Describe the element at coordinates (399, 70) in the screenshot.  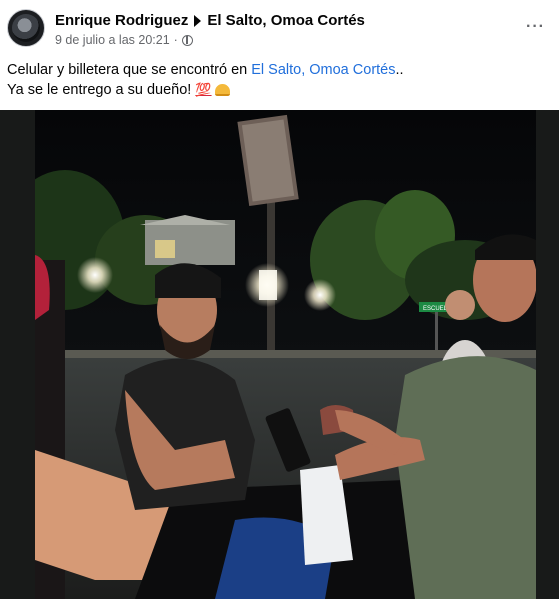
I see `text-segment: ..` at that location.